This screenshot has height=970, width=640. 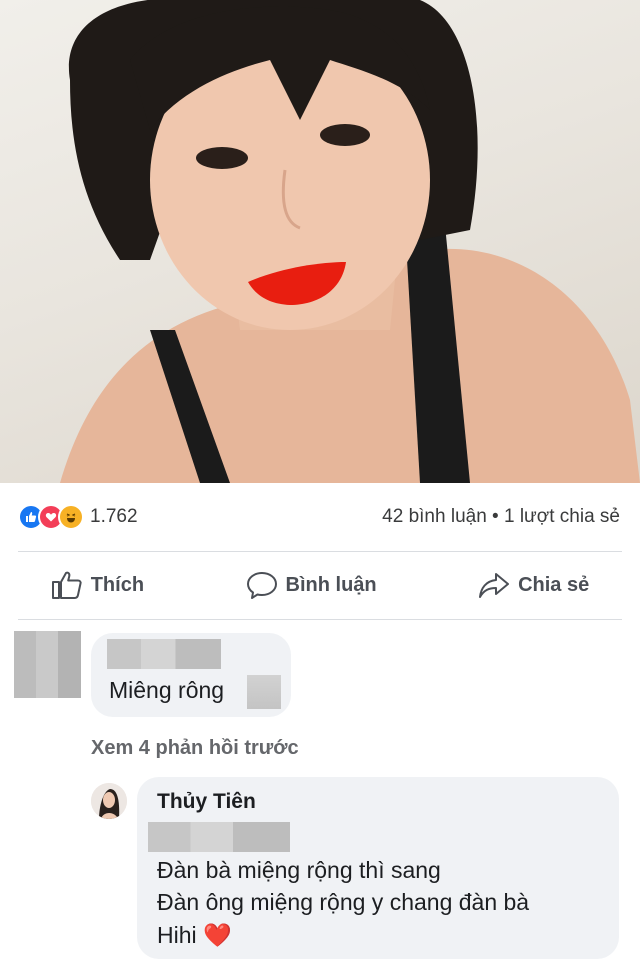 What do you see at coordinates (264, 692) in the screenshot?
I see `blurred-text` at bounding box center [264, 692].